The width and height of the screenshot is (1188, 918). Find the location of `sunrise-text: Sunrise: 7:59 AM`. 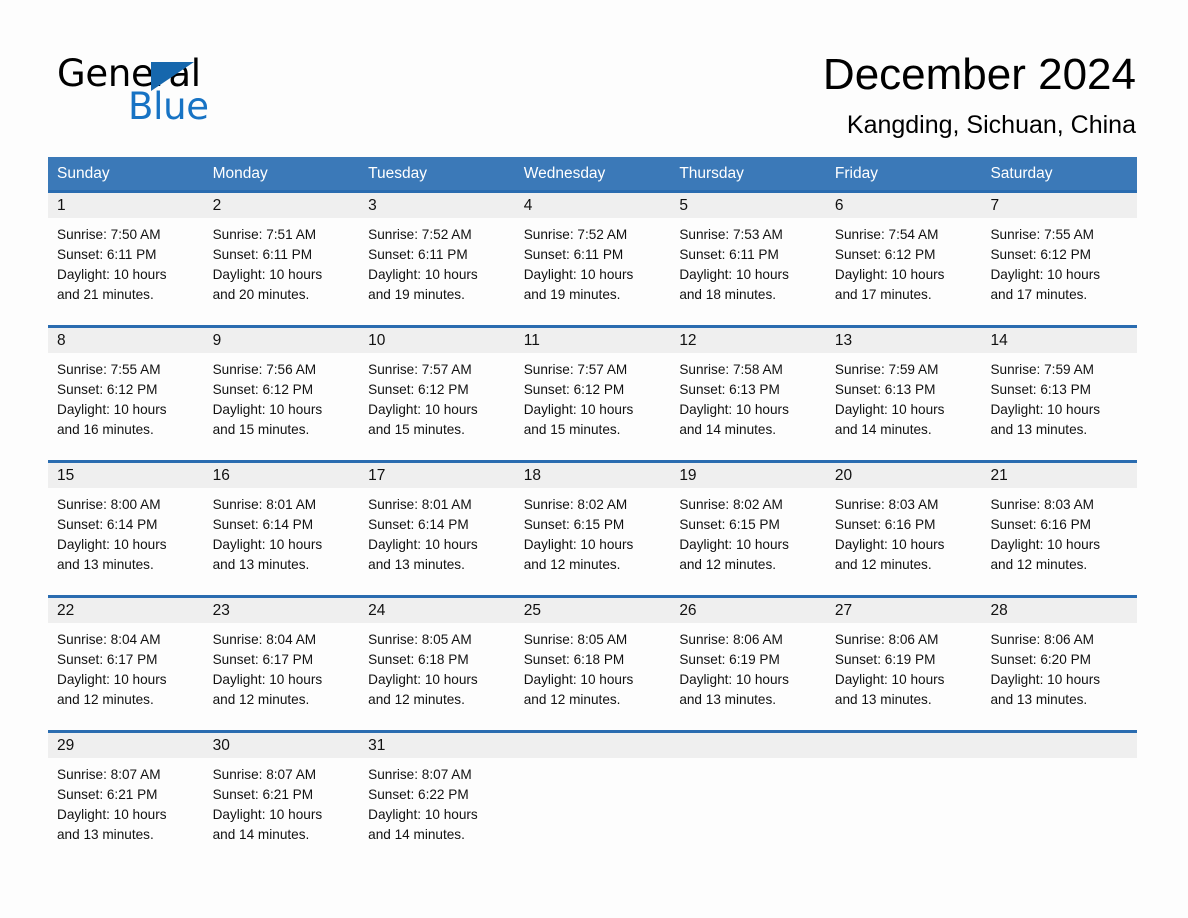

sunrise-text: Sunrise: 7:59 AM is located at coordinates (1042, 369).